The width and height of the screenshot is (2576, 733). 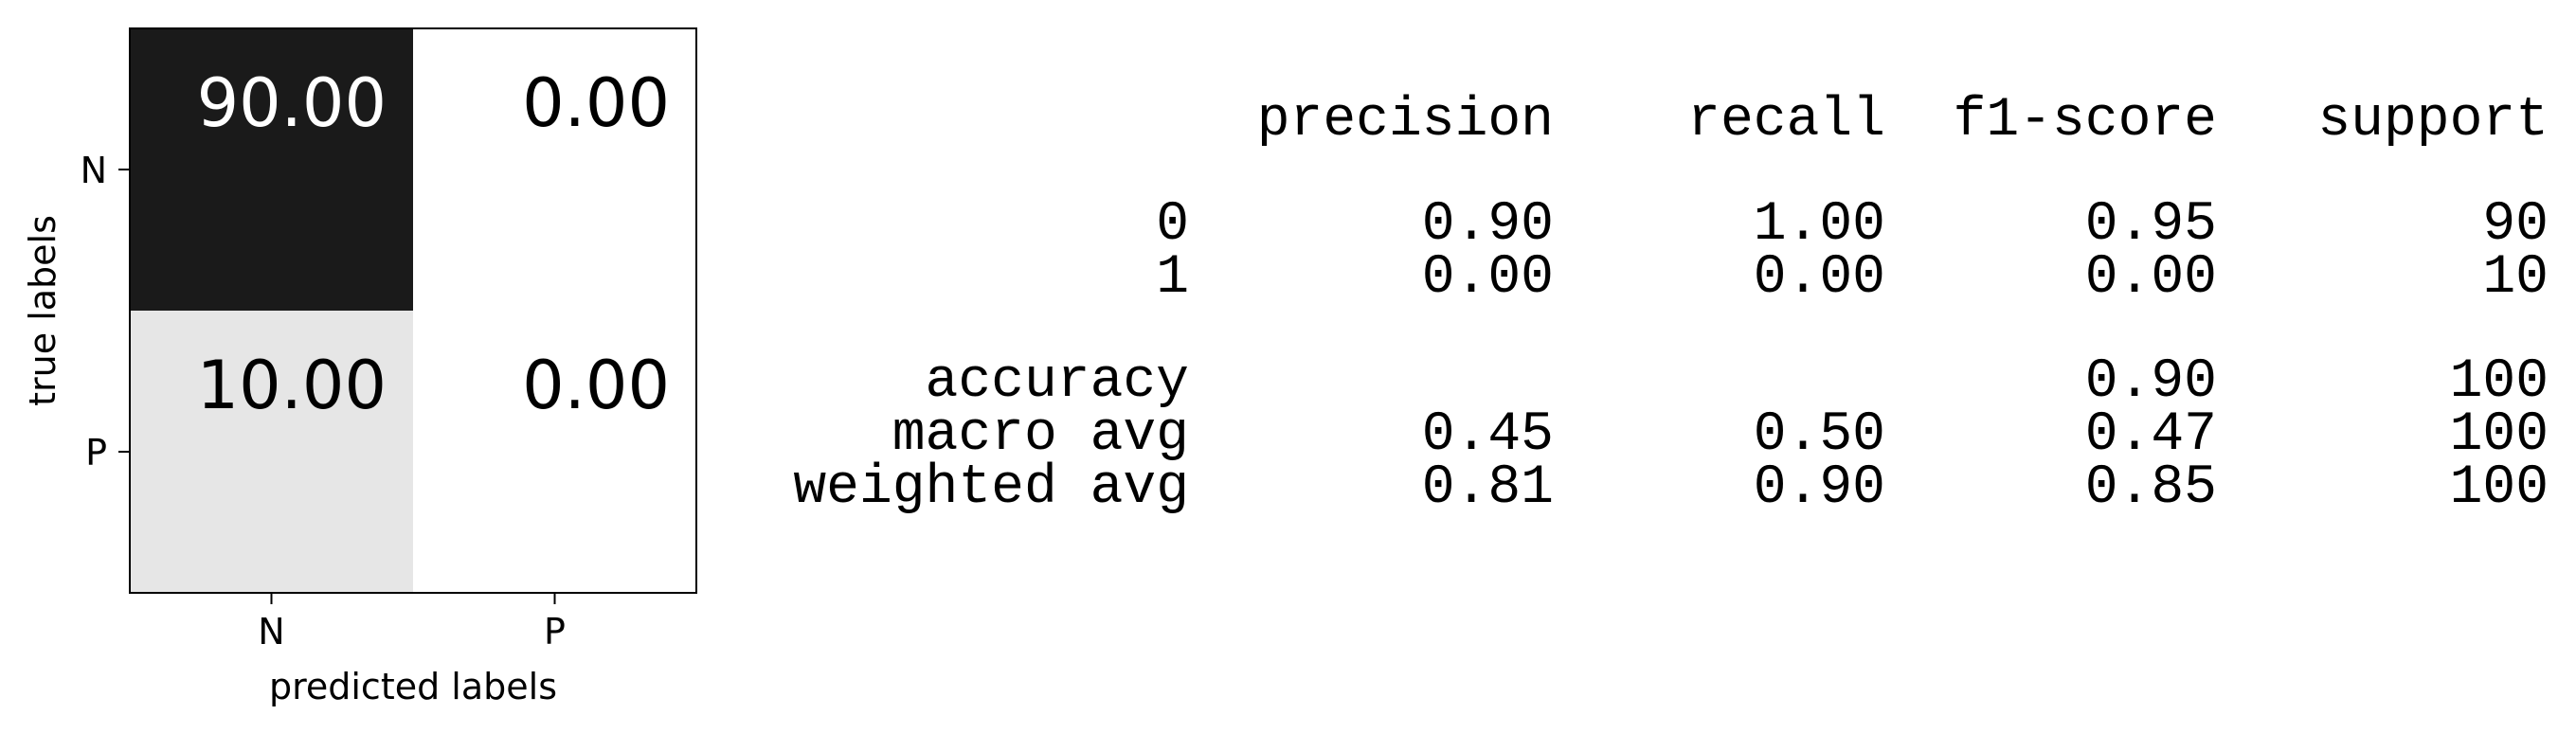 I want to click on report-cell-precision: 0.90, so click(x=1487, y=225).